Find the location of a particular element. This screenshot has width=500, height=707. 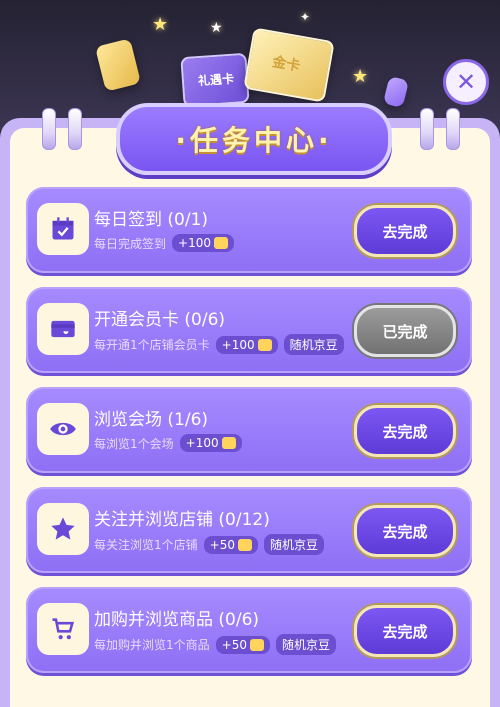

task-description: 每日完成签到 is located at coordinates (130, 243).